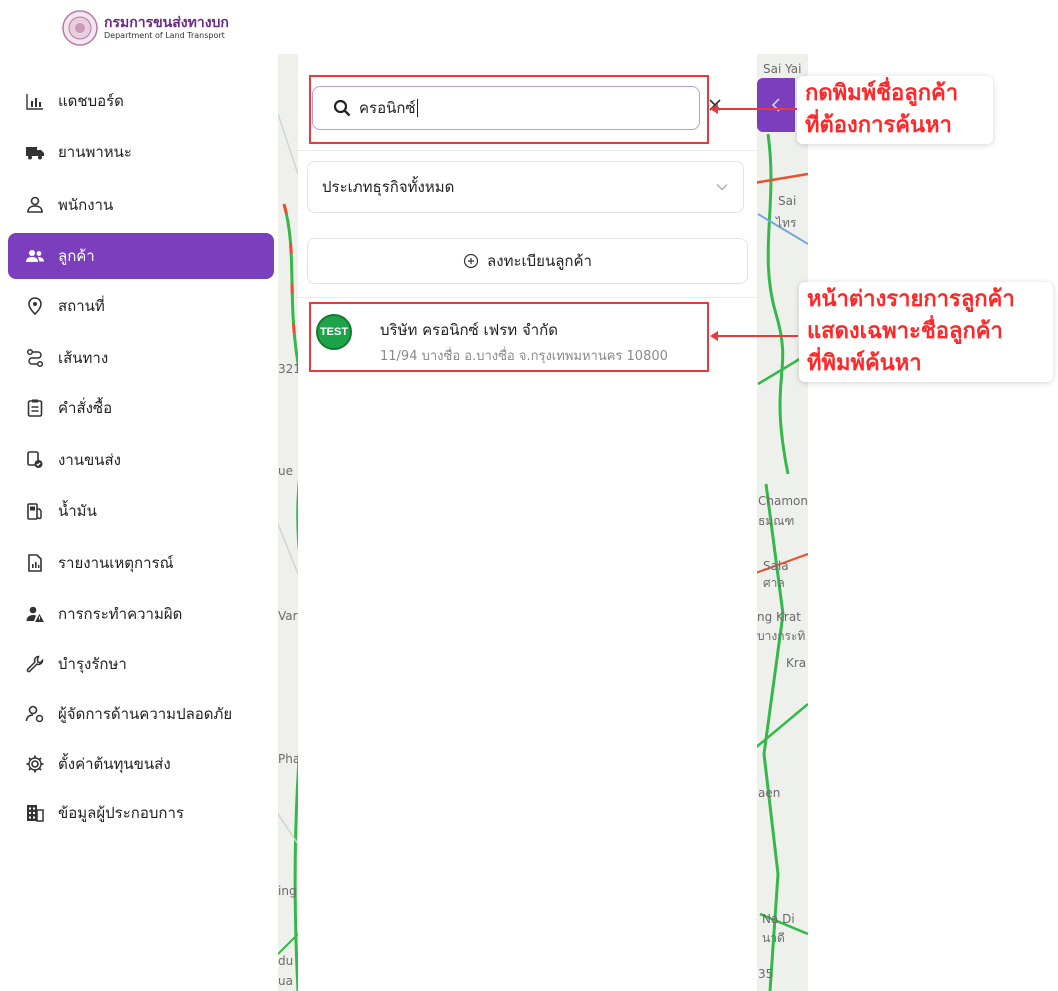 The height and width of the screenshot is (991, 1058). I want to click on map-label: ไทร, so click(786, 223).